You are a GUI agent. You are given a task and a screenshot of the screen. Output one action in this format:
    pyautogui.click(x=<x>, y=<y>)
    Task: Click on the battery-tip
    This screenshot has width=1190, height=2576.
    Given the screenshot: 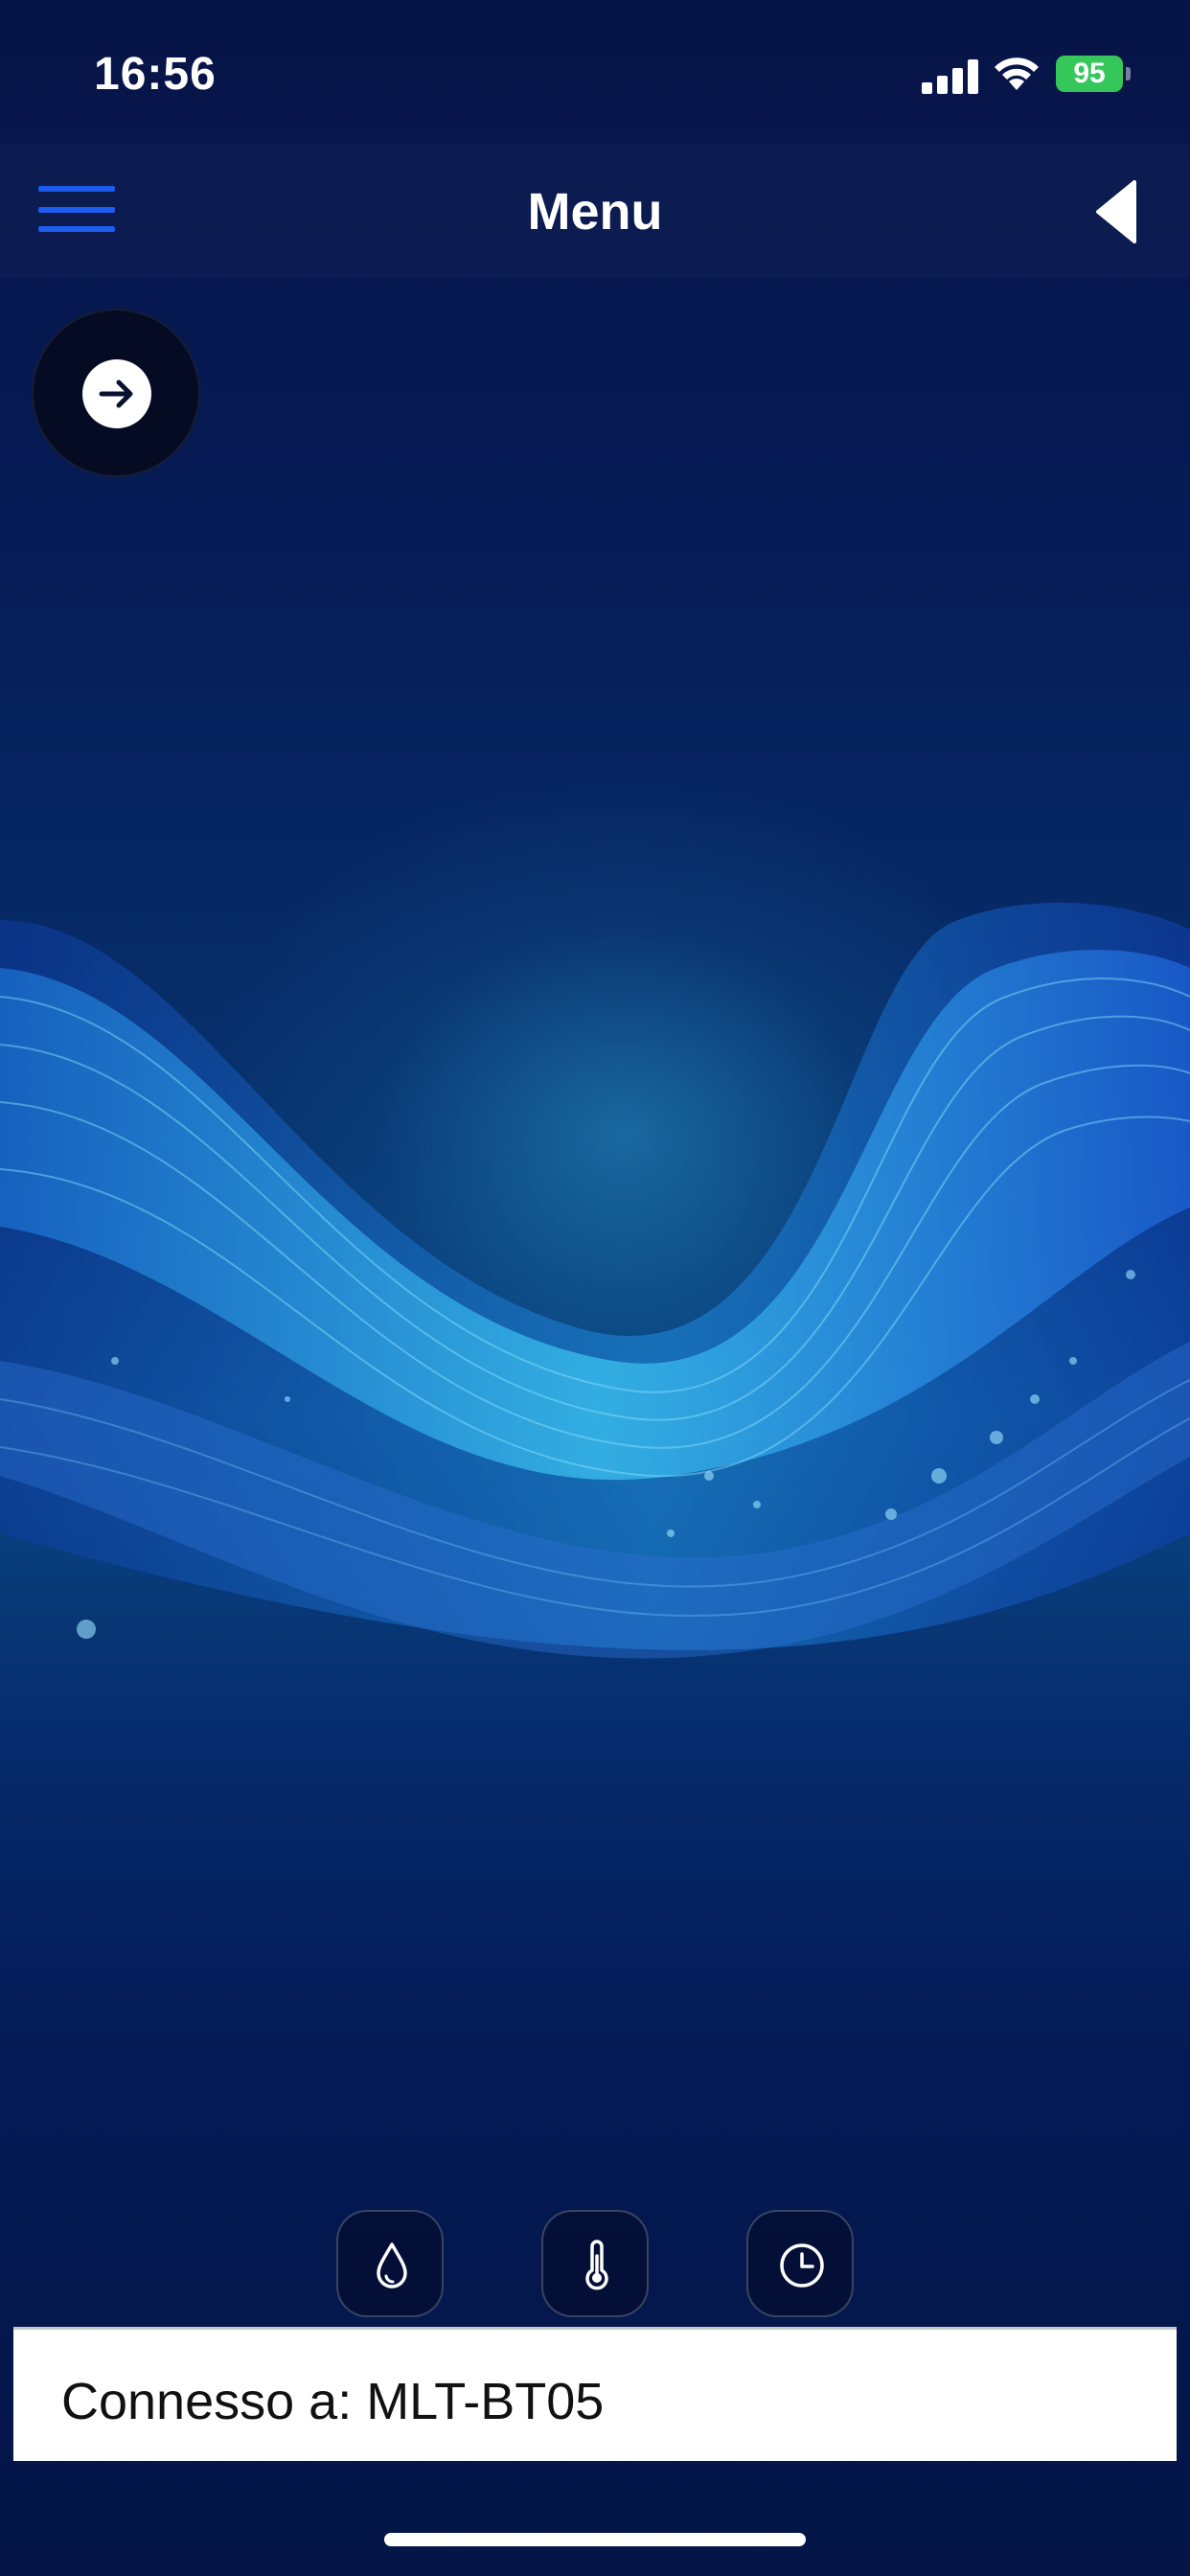 What is the action you would take?
    pyautogui.click(x=1129, y=73)
    